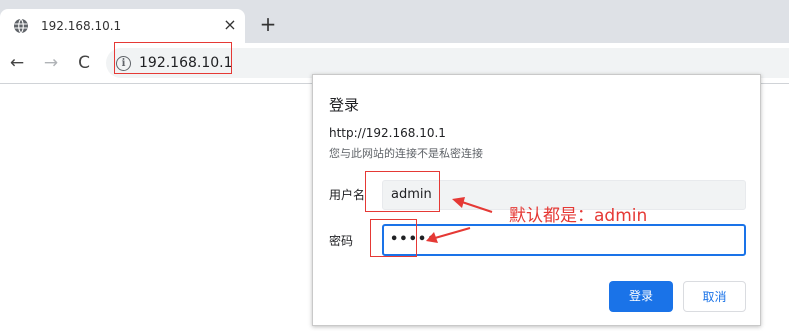 Image resolution: width=789 pixels, height=331 pixels. Describe the element at coordinates (459, 220) in the screenshot. I see `annotation-arrows` at that location.